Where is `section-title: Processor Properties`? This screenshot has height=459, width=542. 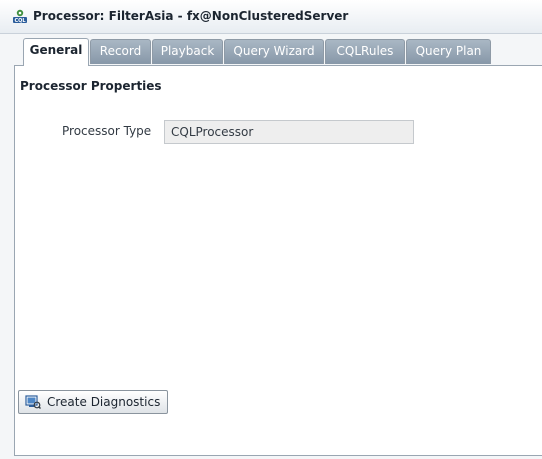 section-title: Processor Properties is located at coordinates (91, 86).